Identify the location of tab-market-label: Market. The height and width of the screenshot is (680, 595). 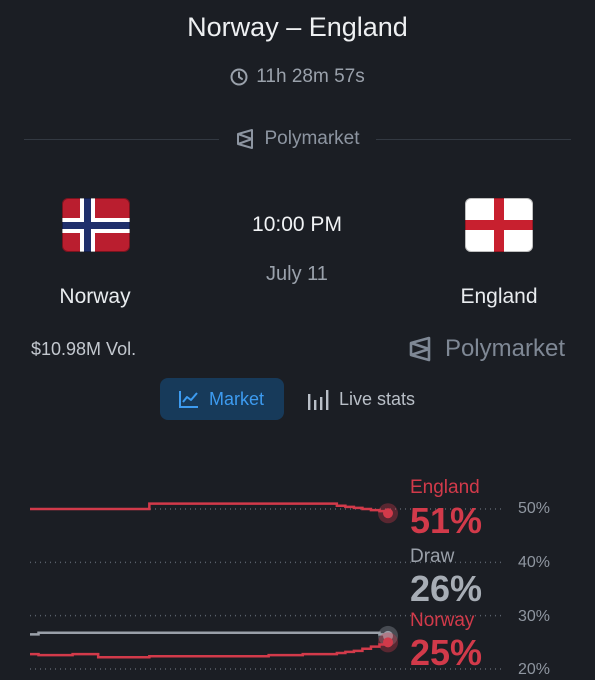
(237, 398).